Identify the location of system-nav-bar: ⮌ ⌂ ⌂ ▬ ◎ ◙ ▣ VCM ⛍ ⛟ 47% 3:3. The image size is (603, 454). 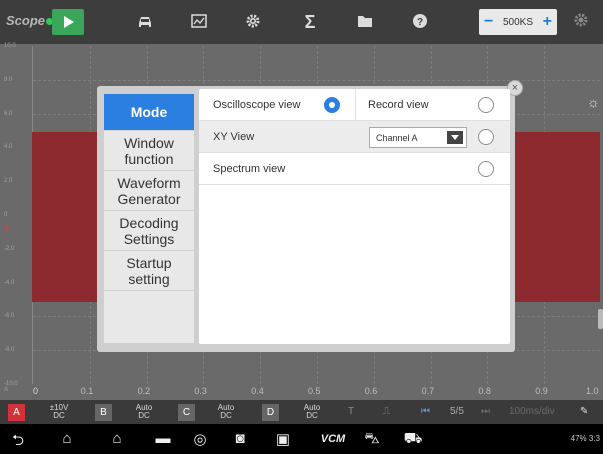
(301, 439).